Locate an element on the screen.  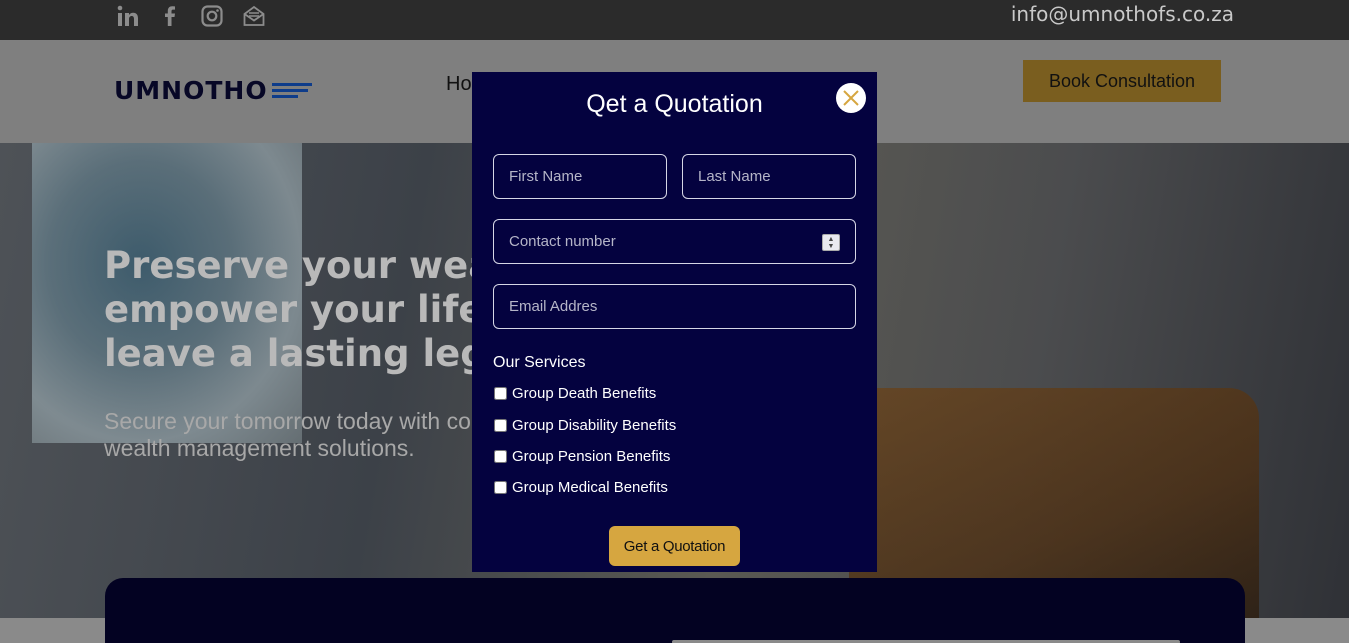
nav-item-home: Ho is located at coordinates (459, 84).